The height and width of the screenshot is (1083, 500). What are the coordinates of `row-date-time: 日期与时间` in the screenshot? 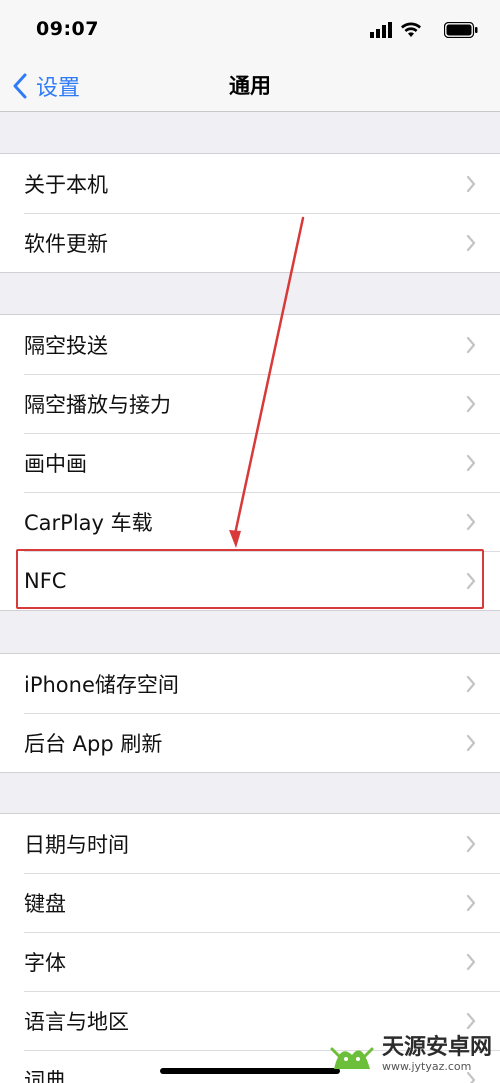 It's located at (250, 843).